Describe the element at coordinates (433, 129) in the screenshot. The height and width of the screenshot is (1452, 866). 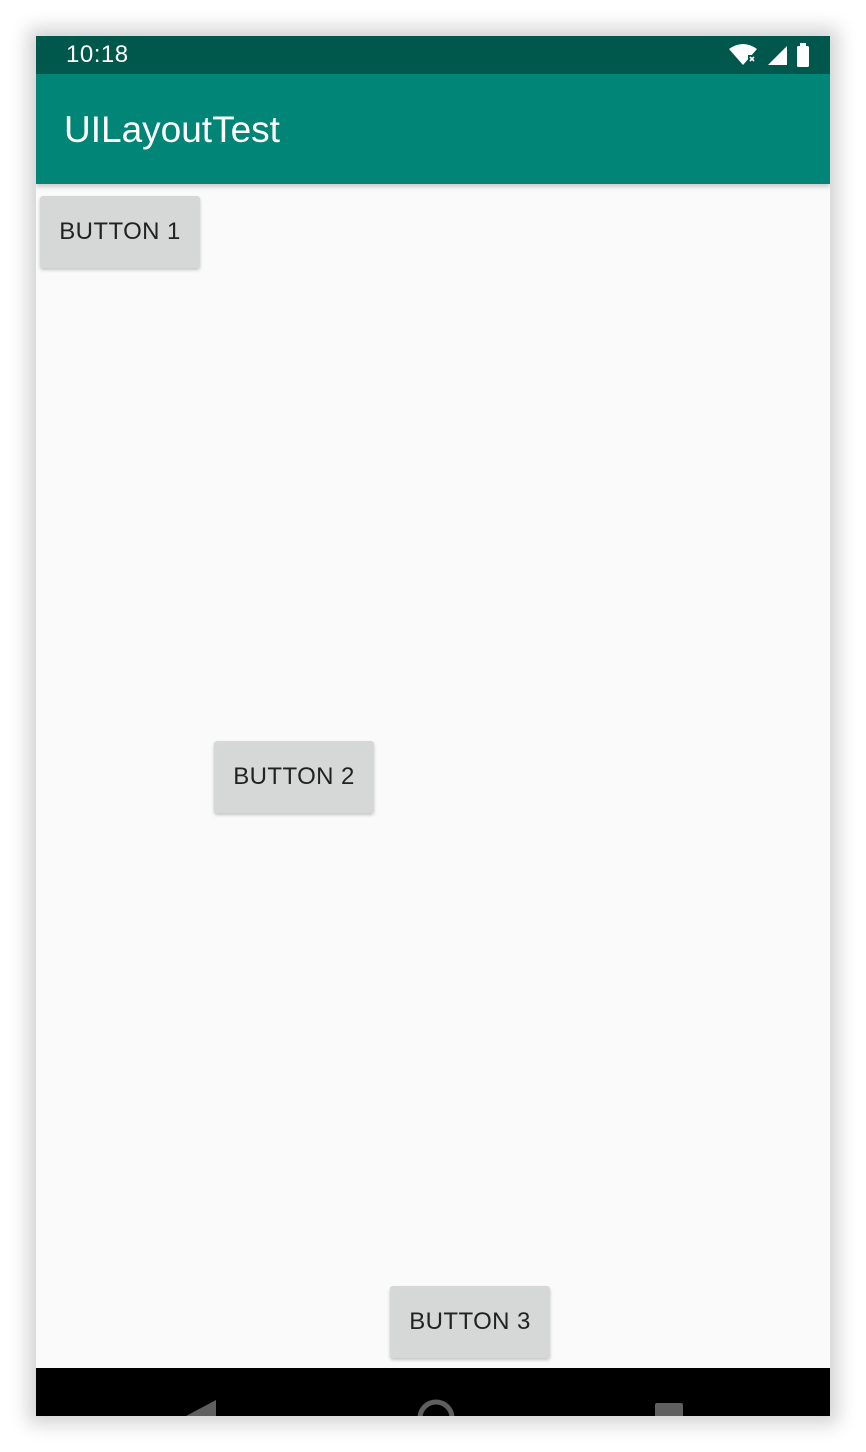
I see `app-bar: UILayoutTest` at that location.